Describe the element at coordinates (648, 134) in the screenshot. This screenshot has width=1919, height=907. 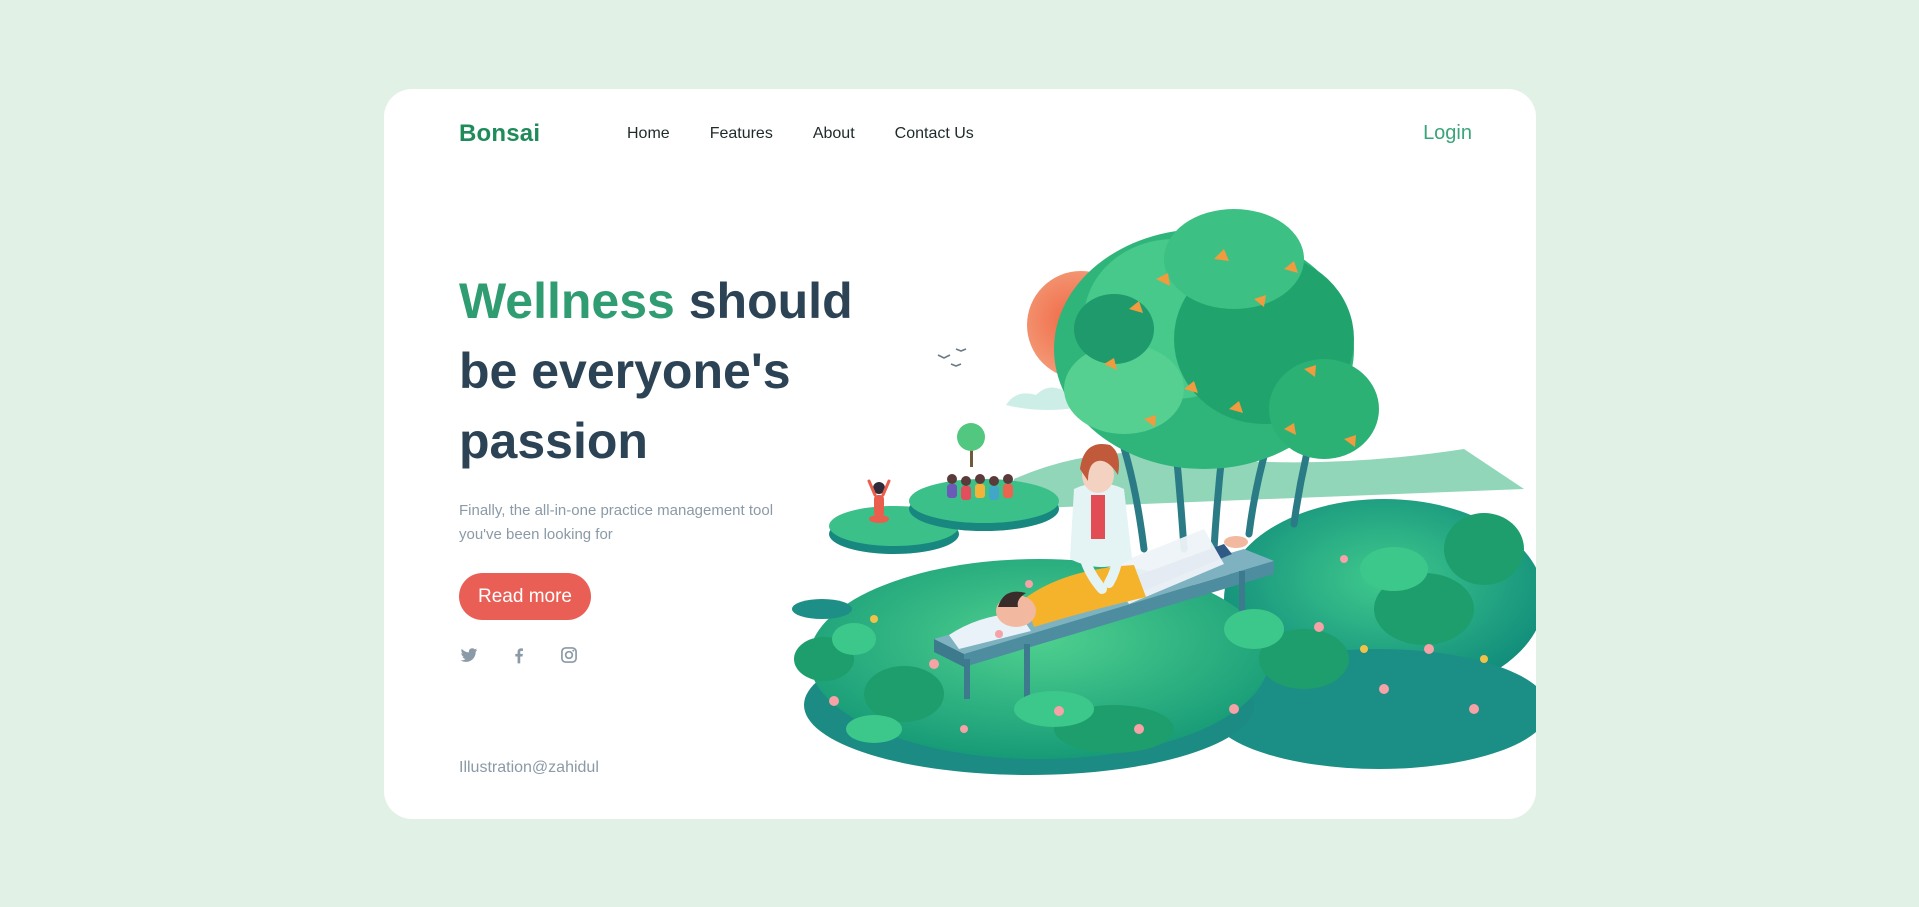
I see `nav-home: Home` at that location.